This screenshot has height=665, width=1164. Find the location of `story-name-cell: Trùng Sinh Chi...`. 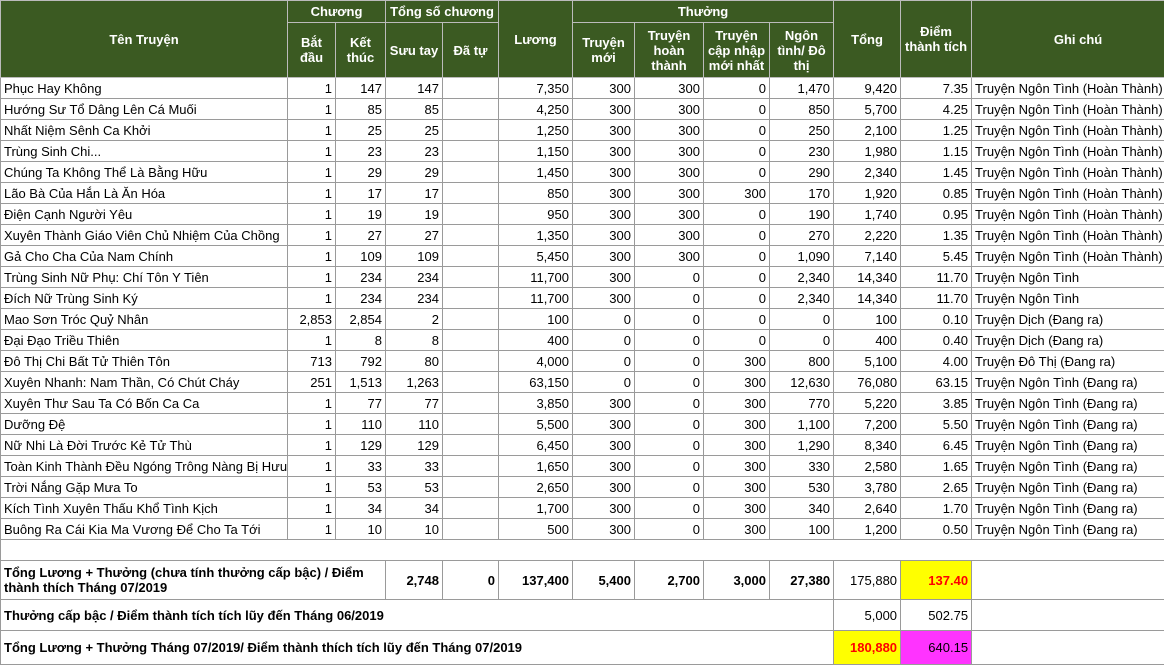

story-name-cell: Trùng Sinh Chi... is located at coordinates (144, 151).